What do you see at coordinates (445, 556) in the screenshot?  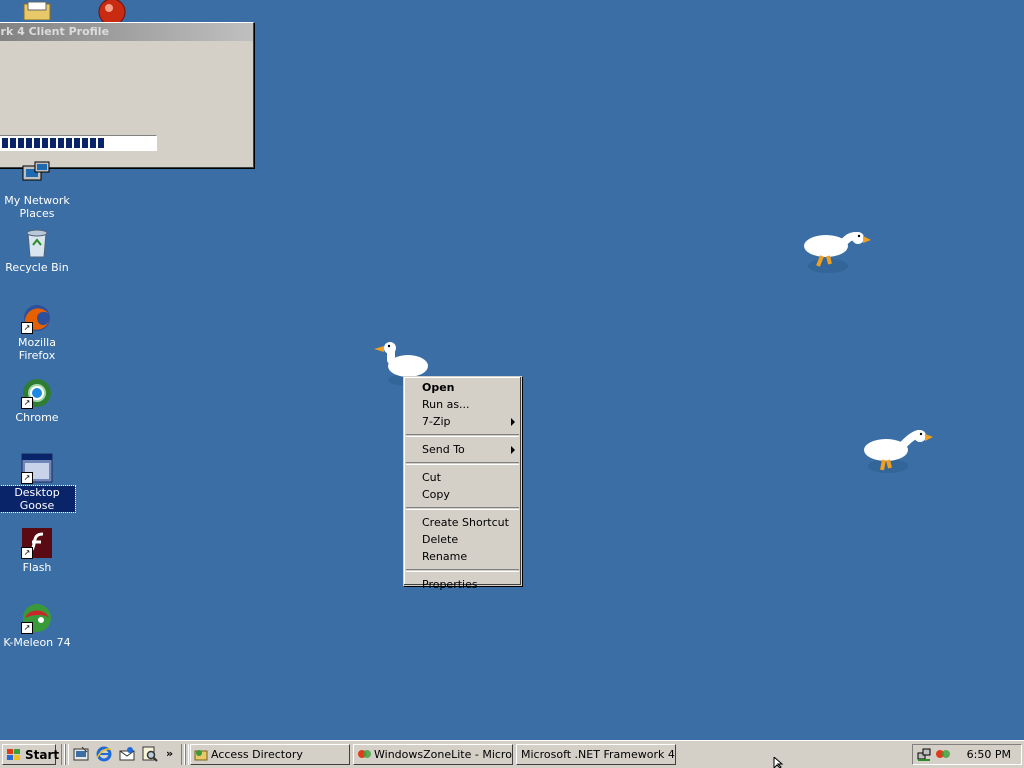 I see `menu-item-label: Rename` at bounding box center [445, 556].